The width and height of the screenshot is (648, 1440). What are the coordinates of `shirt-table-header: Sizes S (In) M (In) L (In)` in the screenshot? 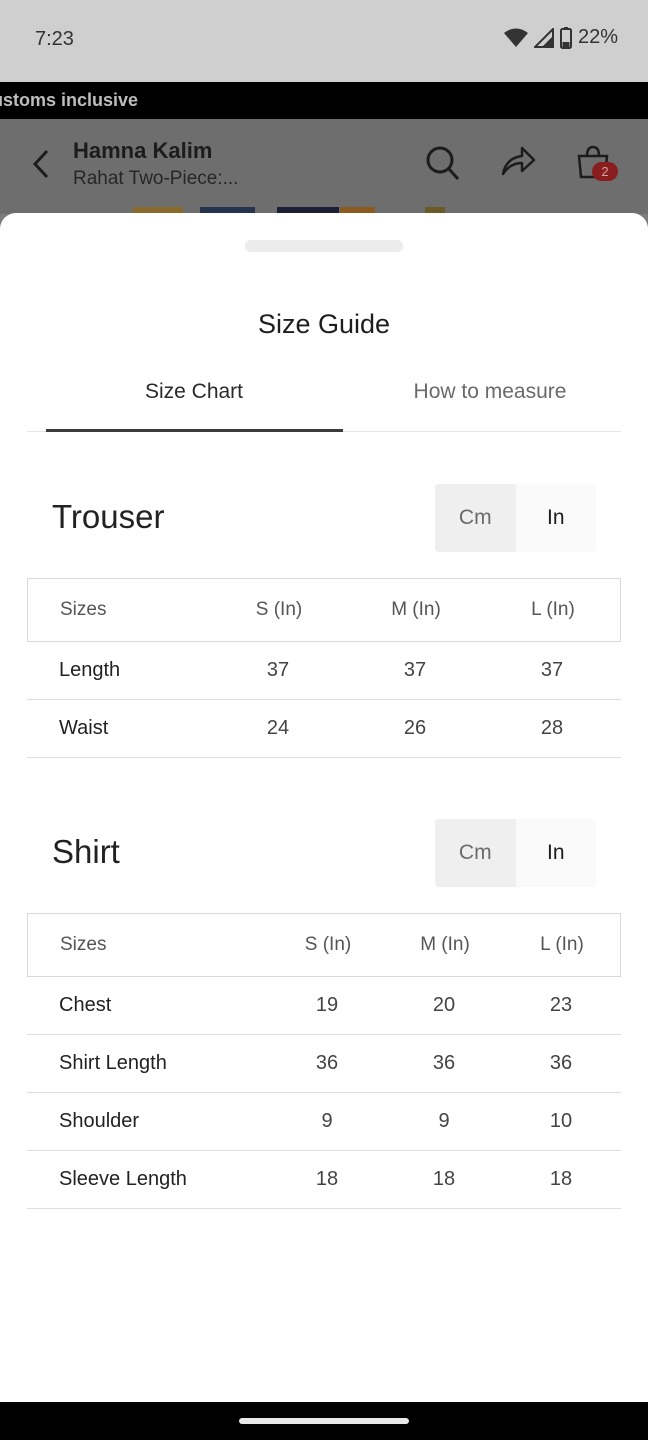 It's located at (324, 945).